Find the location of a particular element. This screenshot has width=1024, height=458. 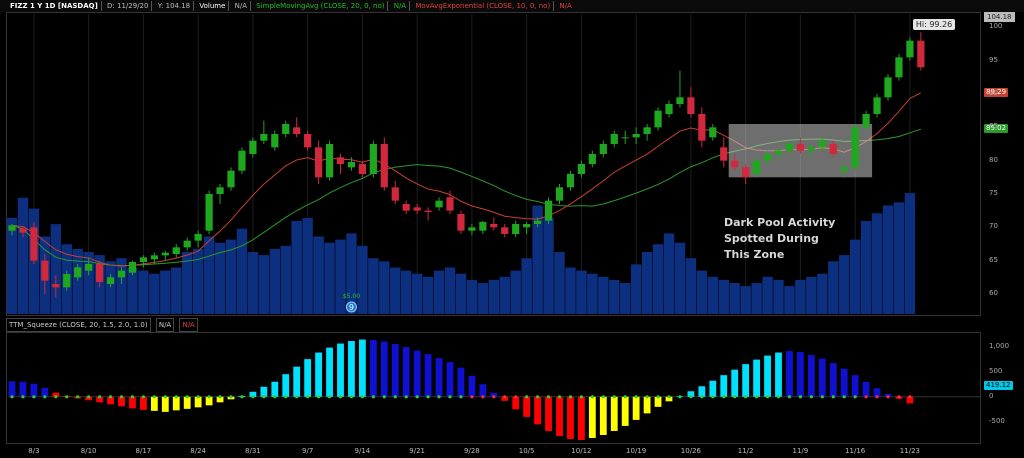

date-axis-tick: 11/2 is located at coordinates (745, 451).